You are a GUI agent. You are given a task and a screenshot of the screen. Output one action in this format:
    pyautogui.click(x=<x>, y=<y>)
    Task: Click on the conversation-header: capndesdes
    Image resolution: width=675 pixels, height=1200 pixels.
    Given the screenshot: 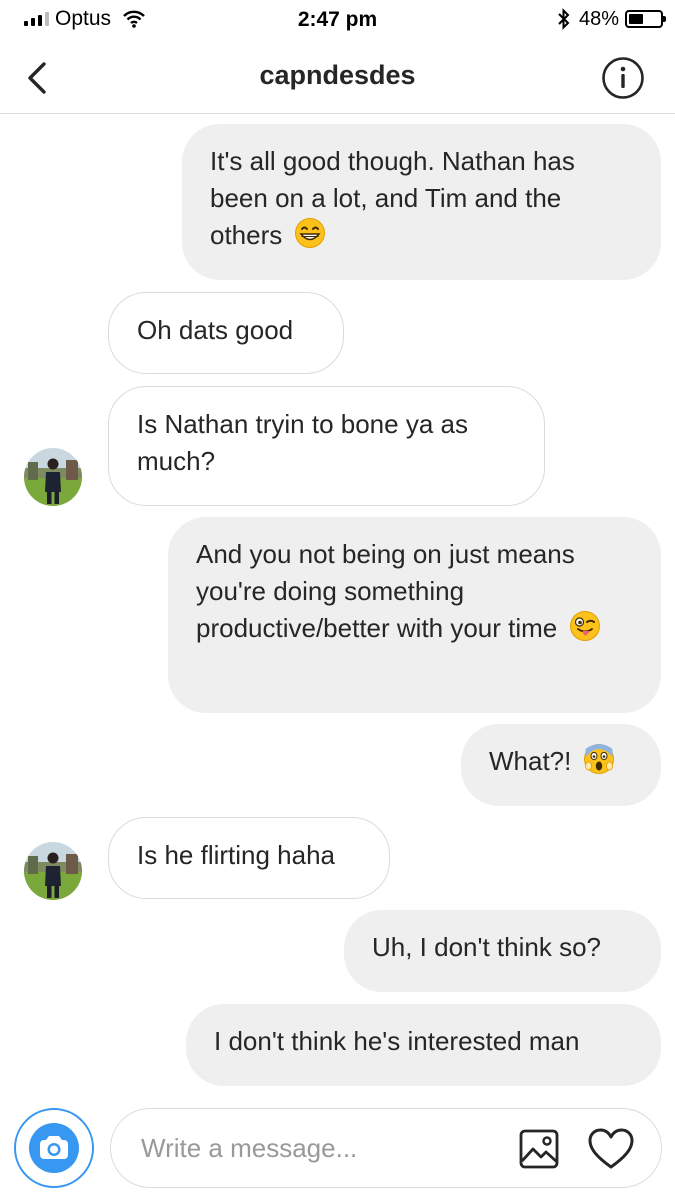 What is the action you would take?
    pyautogui.click(x=337, y=77)
    